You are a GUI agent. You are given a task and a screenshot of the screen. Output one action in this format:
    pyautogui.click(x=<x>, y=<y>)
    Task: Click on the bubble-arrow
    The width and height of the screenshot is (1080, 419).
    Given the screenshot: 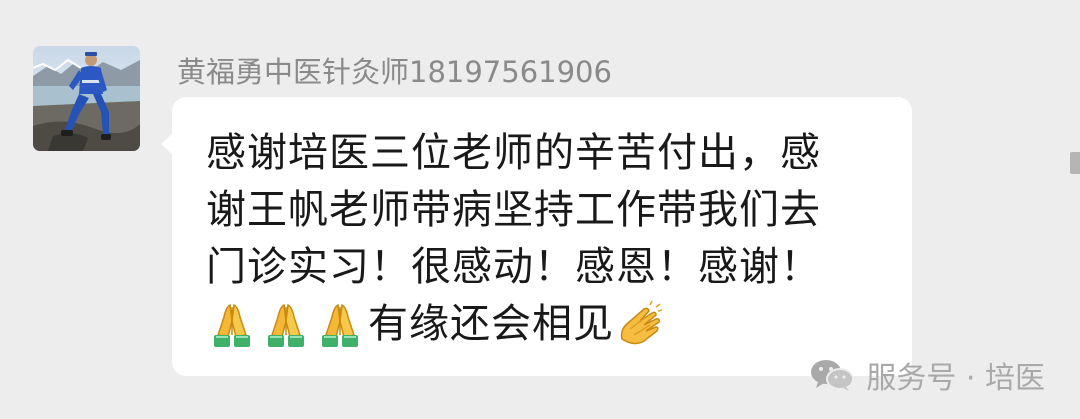 What is the action you would take?
    pyautogui.click(x=167, y=144)
    